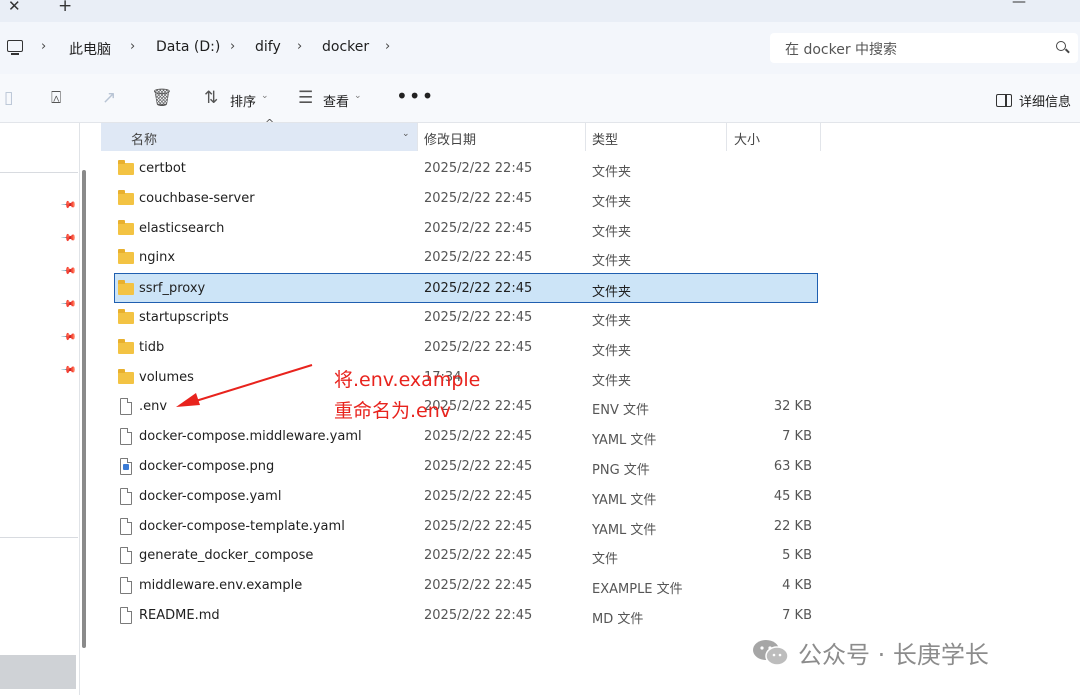 The image size is (1080, 695). I want to click on column-header-date: 修改日期, so click(450, 143).